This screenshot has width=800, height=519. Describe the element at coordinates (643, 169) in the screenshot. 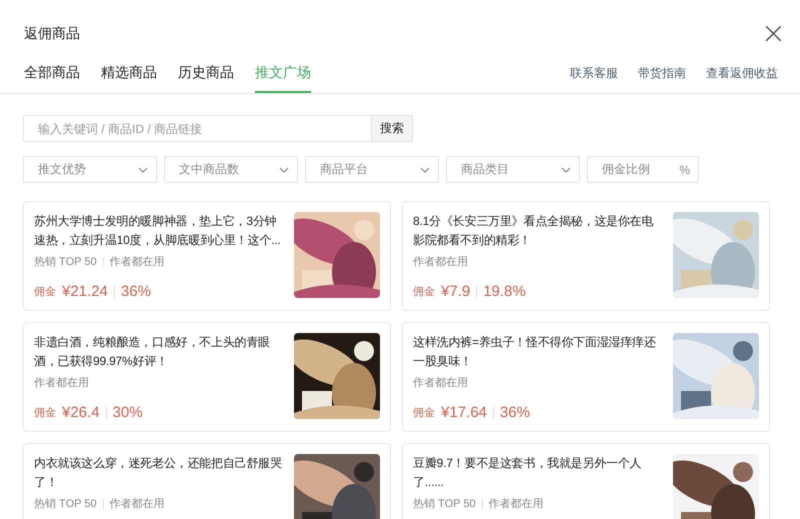

I see `commission-rate-field: 佣金比例 %` at that location.